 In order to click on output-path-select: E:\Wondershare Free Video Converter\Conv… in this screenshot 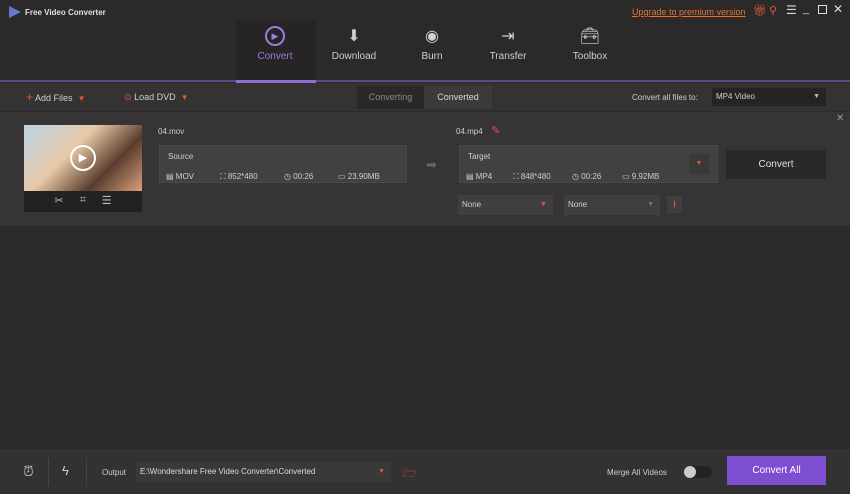, I will do `click(263, 472)`.